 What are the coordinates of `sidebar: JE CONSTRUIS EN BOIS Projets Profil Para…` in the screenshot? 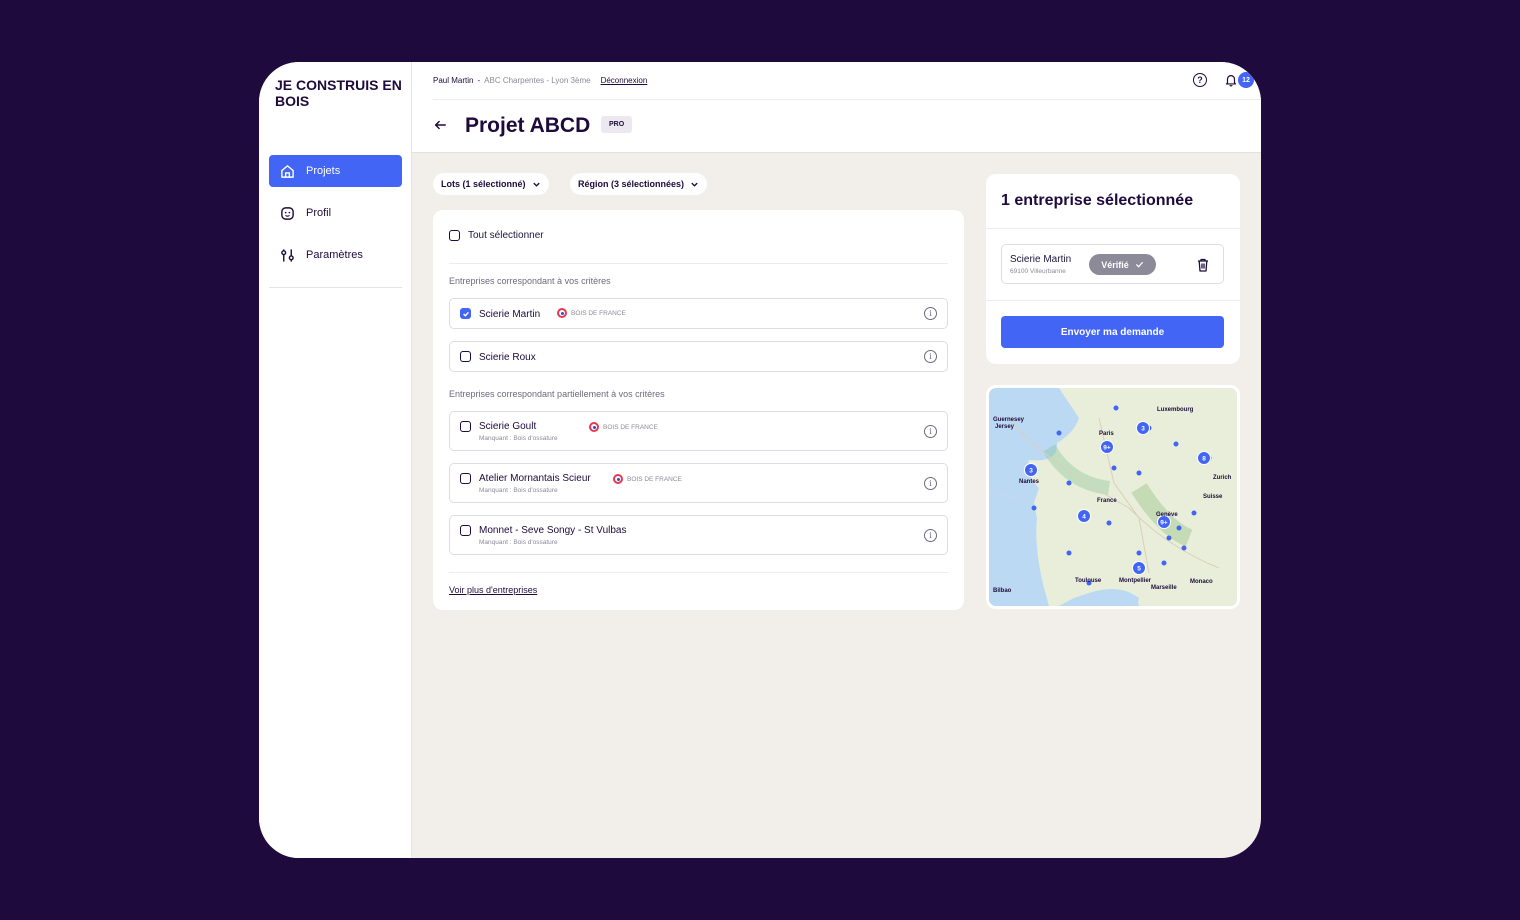 It's located at (335, 460).